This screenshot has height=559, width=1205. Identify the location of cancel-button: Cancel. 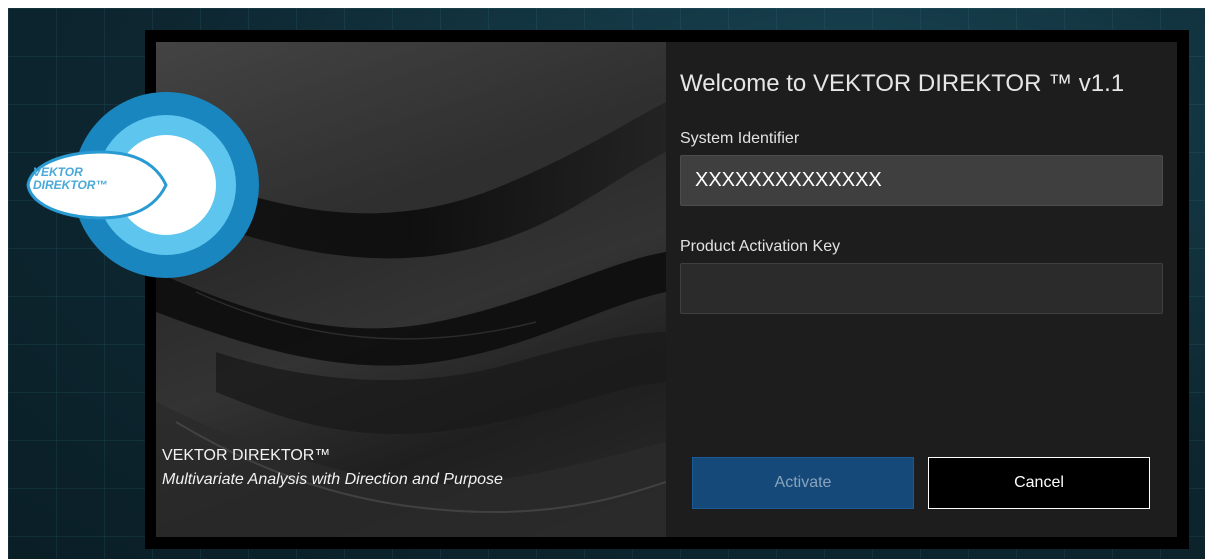
(1039, 483).